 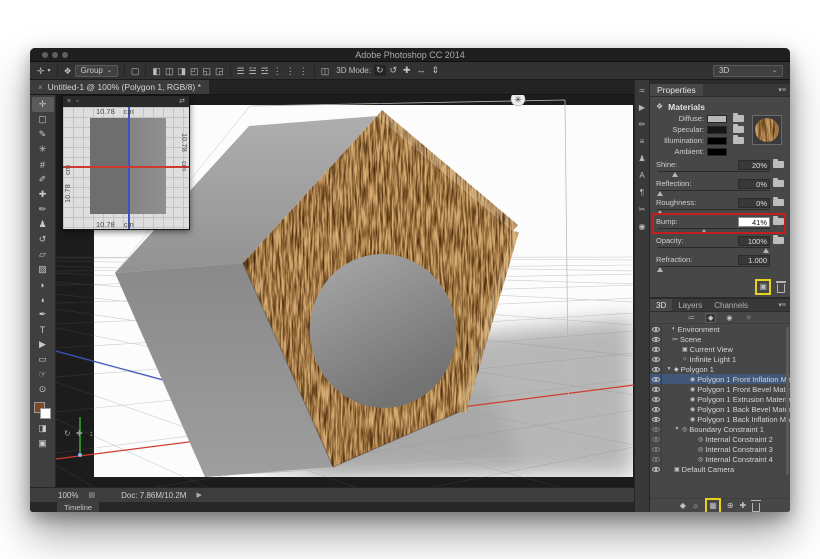 I want to click on layer-row: ◎ Internal Constraint 2, so click(x=720, y=439).